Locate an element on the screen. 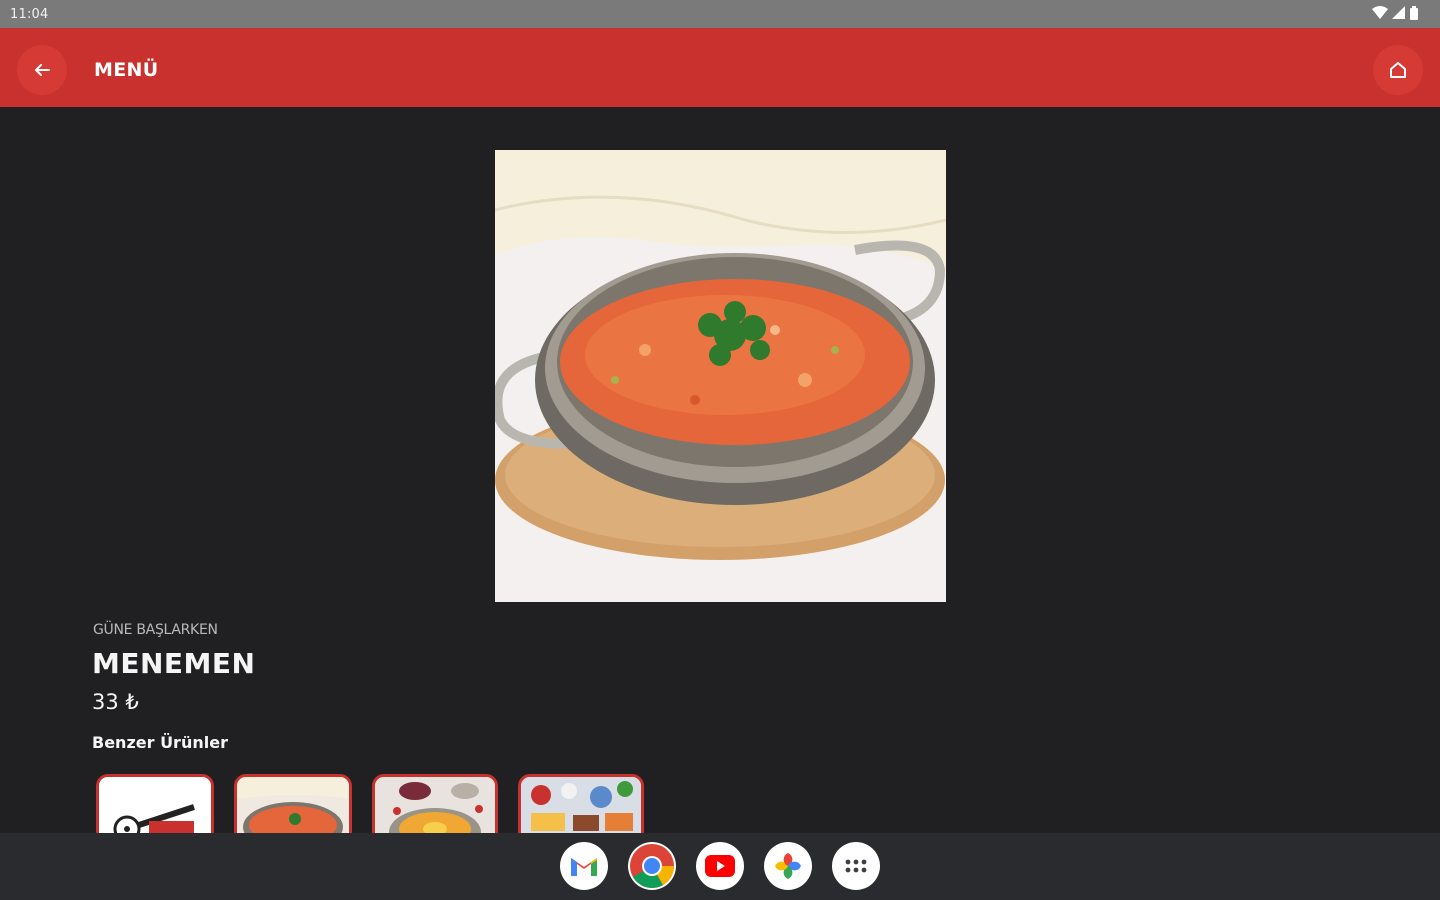  menemen-thumbnail is located at coordinates (293, 805).